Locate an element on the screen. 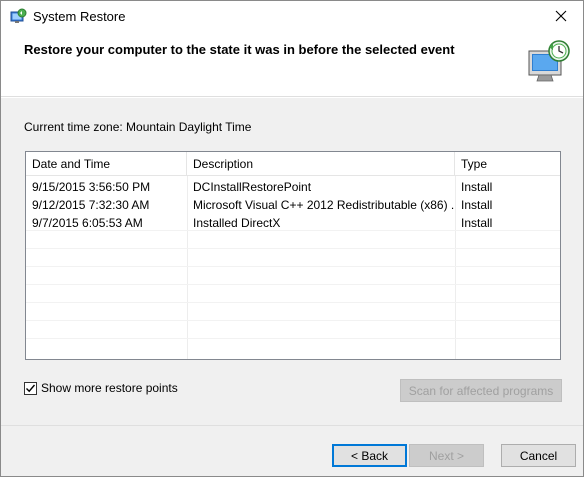 This screenshot has height=477, width=584. restore-computer-graphic is located at coordinates (549, 61).